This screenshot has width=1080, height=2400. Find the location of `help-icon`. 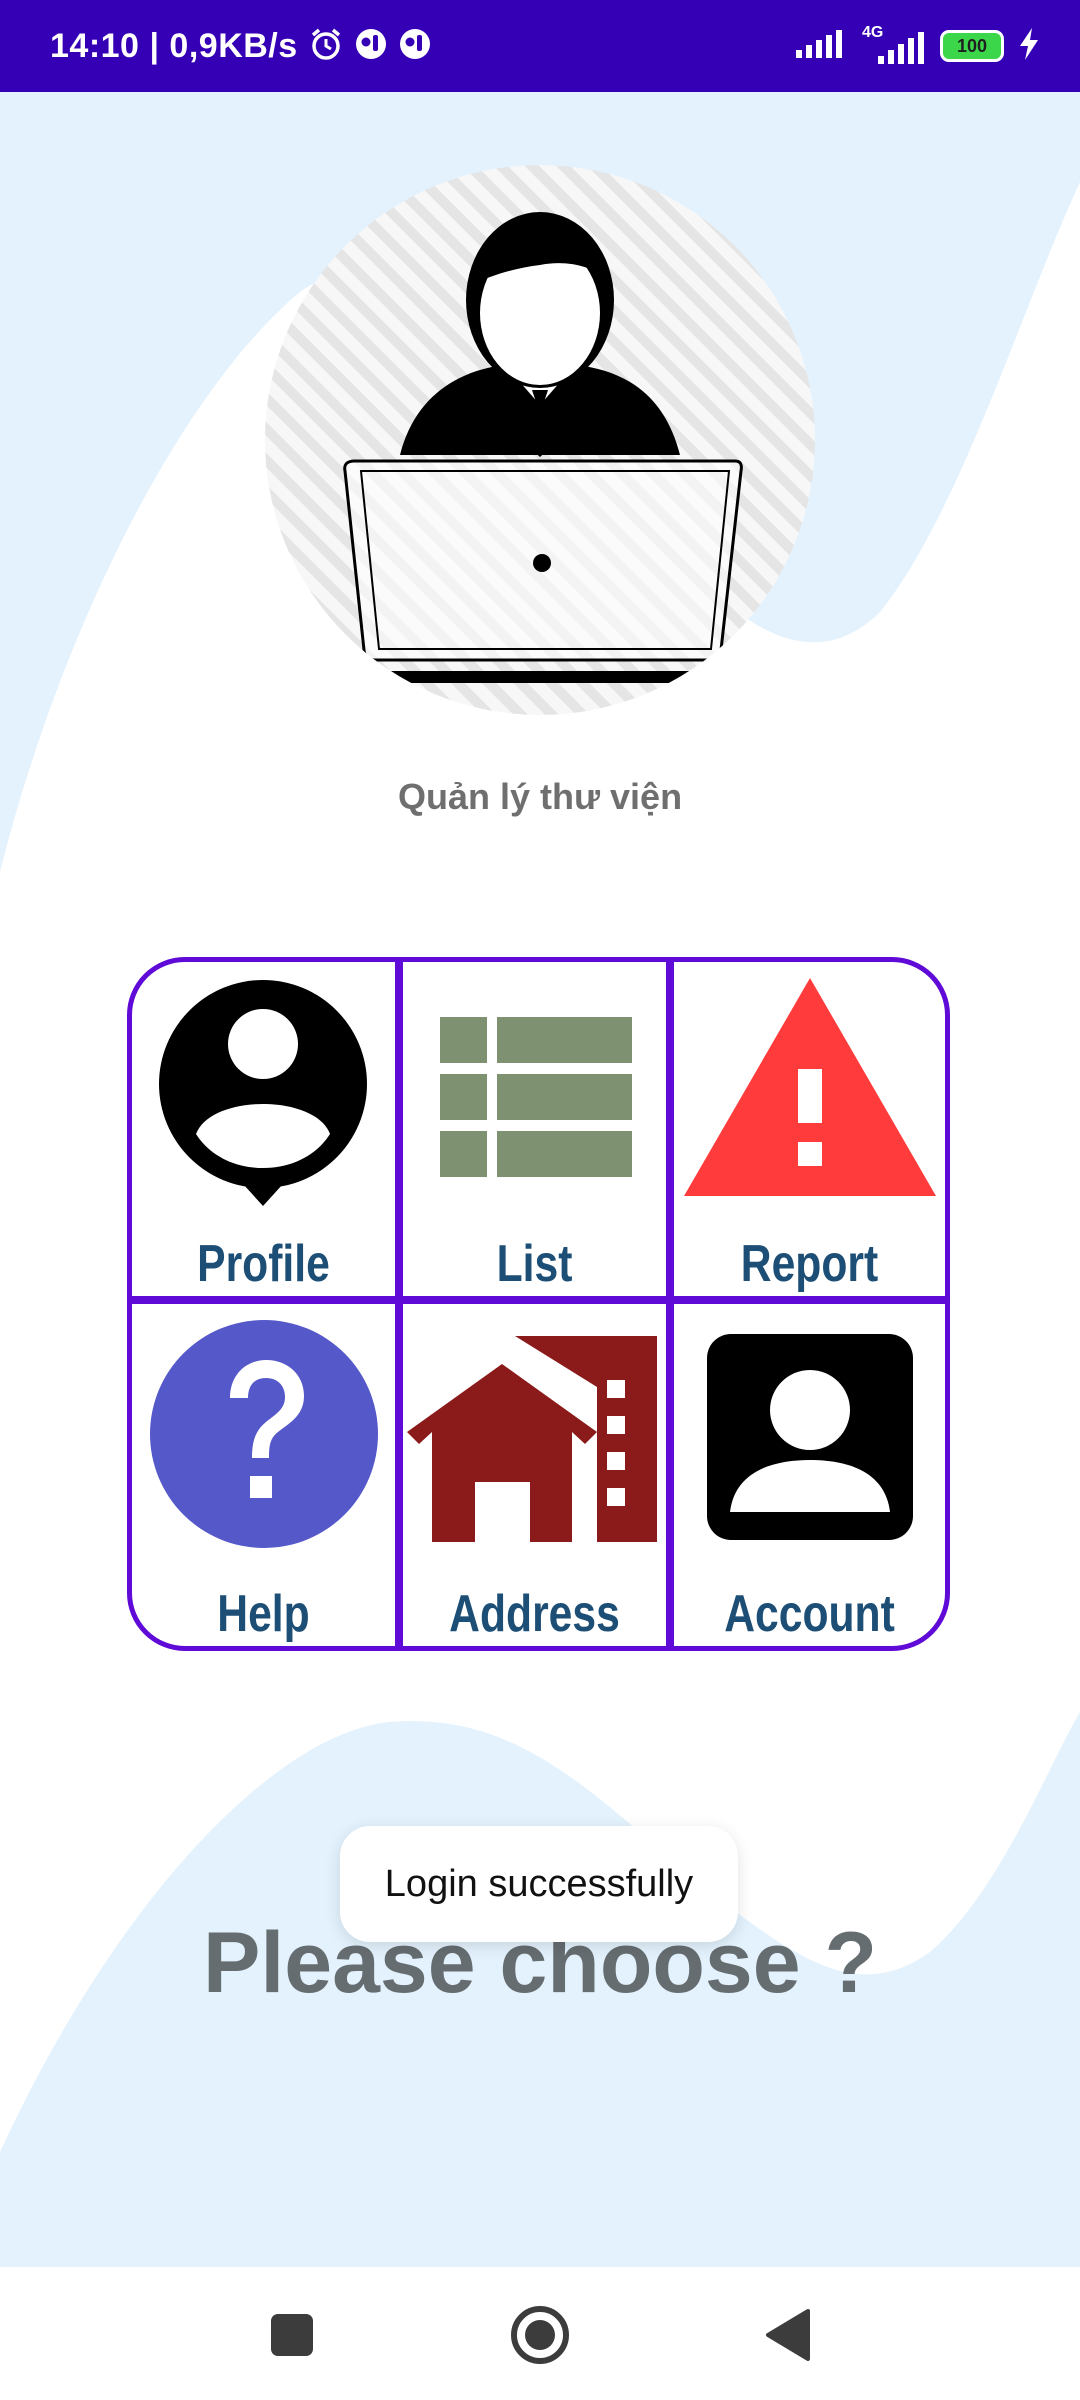

help-icon is located at coordinates (263, 1434).